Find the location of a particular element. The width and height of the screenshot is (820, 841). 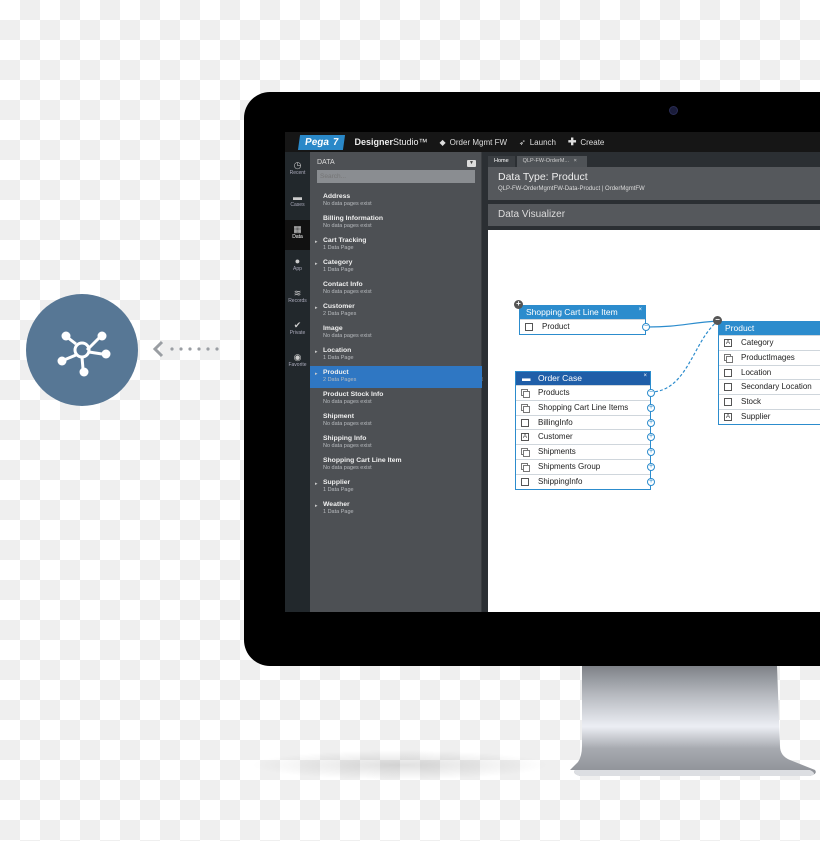

data-type-item: ▸ Supplier 1 Data Page is located at coordinates (396, 487).